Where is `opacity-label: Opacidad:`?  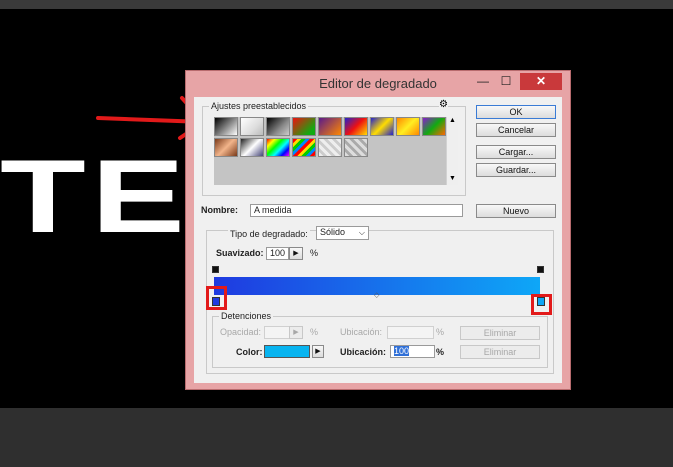 opacity-label: Opacidad: is located at coordinates (241, 332).